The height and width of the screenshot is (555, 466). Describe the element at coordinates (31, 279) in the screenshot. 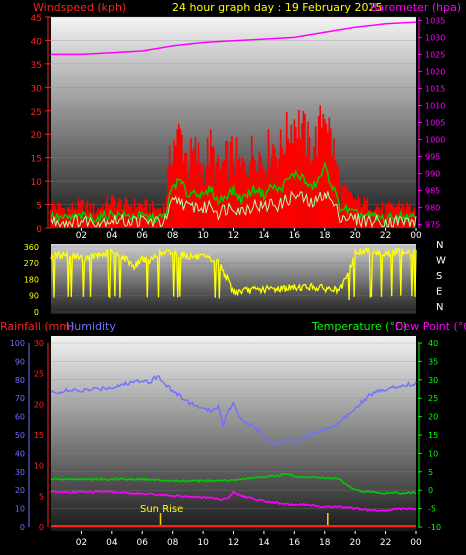

I see `direction-tick-label: 180` at that location.